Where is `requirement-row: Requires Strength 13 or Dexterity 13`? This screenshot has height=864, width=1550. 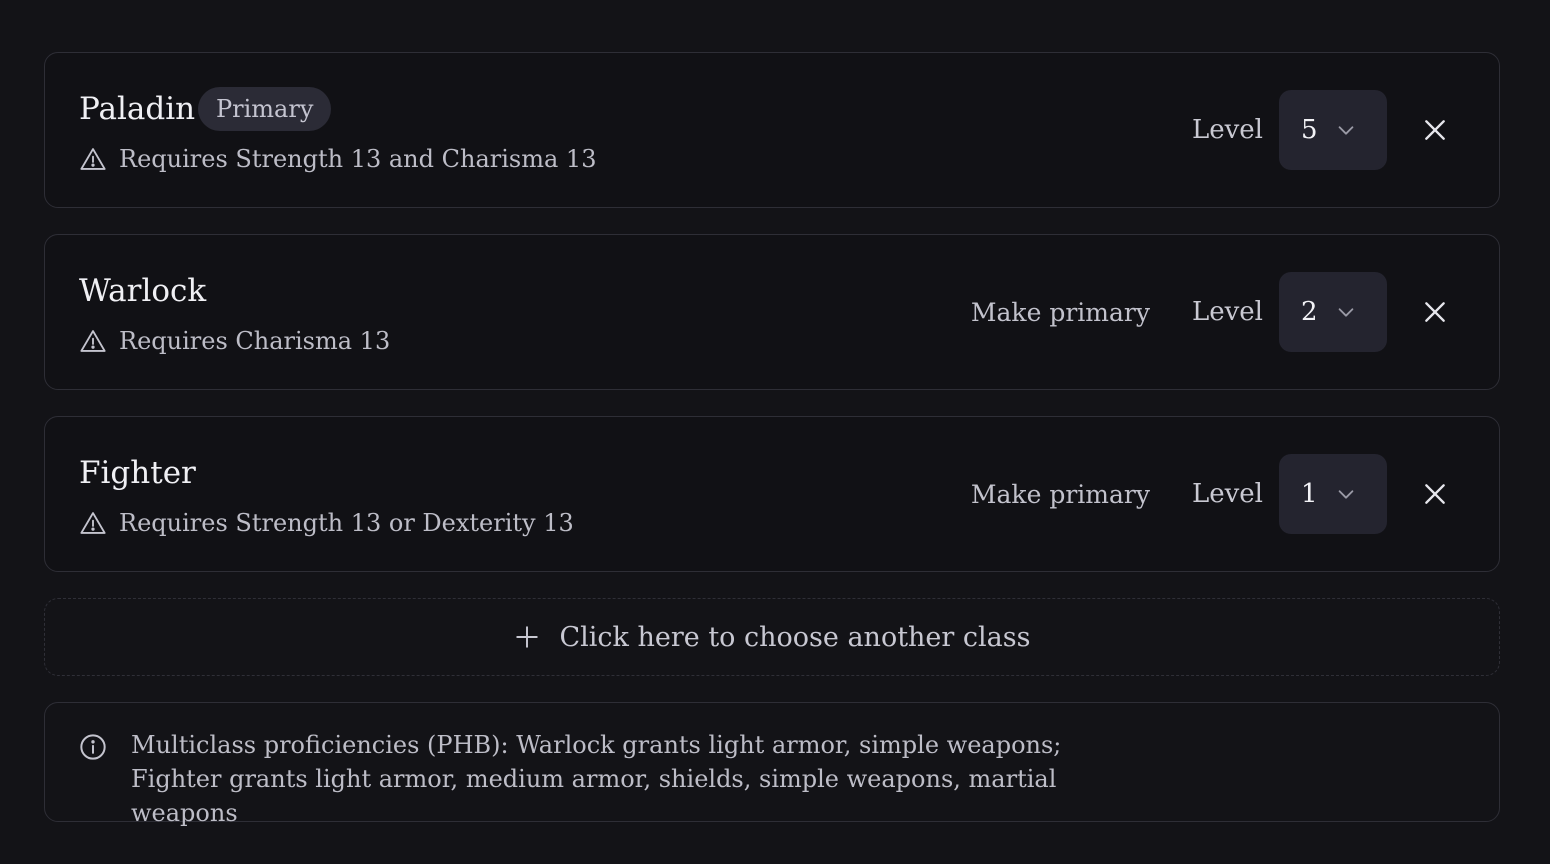 requirement-row: Requires Strength 13 or Dexterity 13 is located at coordinates (326, 523).